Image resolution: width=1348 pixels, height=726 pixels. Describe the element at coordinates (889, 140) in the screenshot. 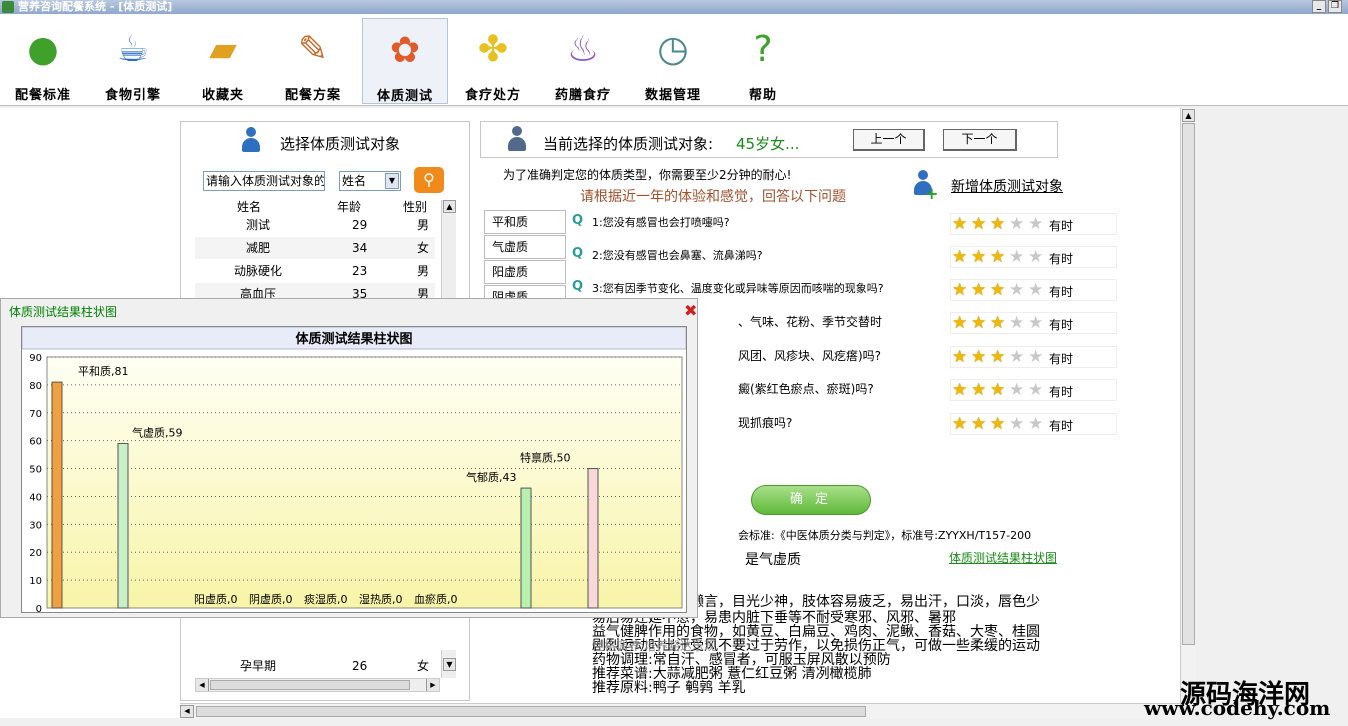

I see `previous-button: 上一个` at that location.